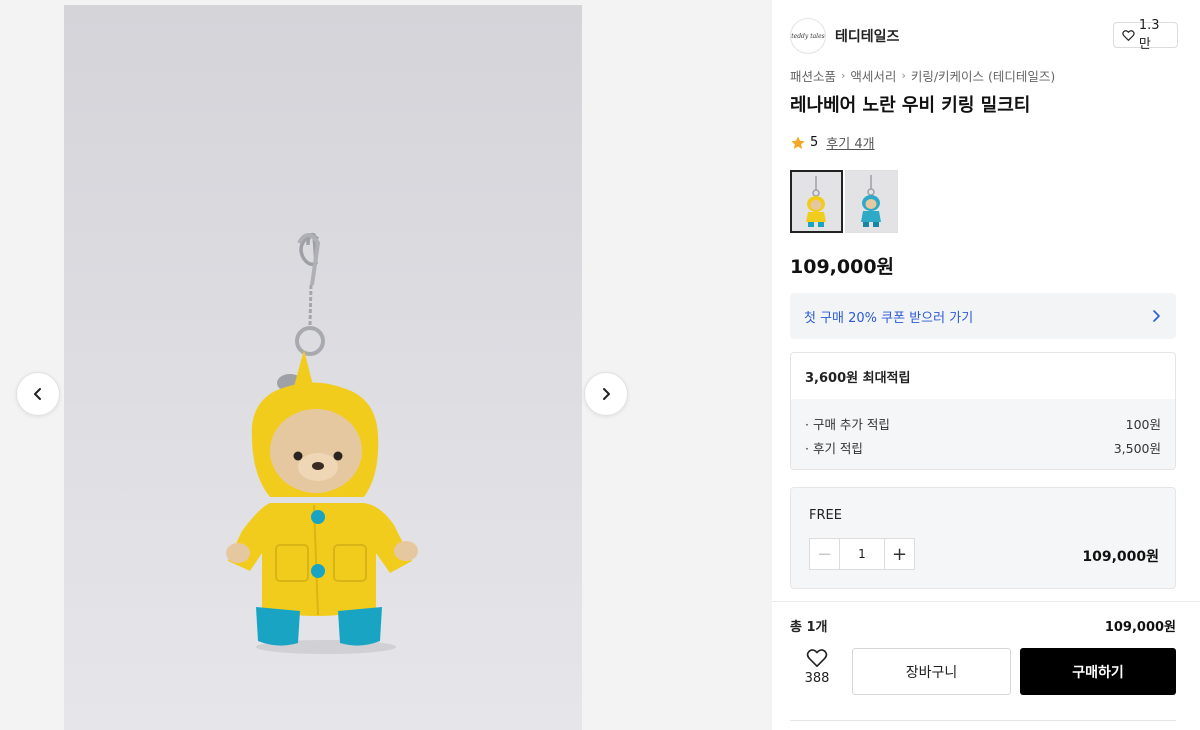 The width and height of the screenshot is (1200, 730). I want to click on points-value: 3,500원, so click(1137, 448).